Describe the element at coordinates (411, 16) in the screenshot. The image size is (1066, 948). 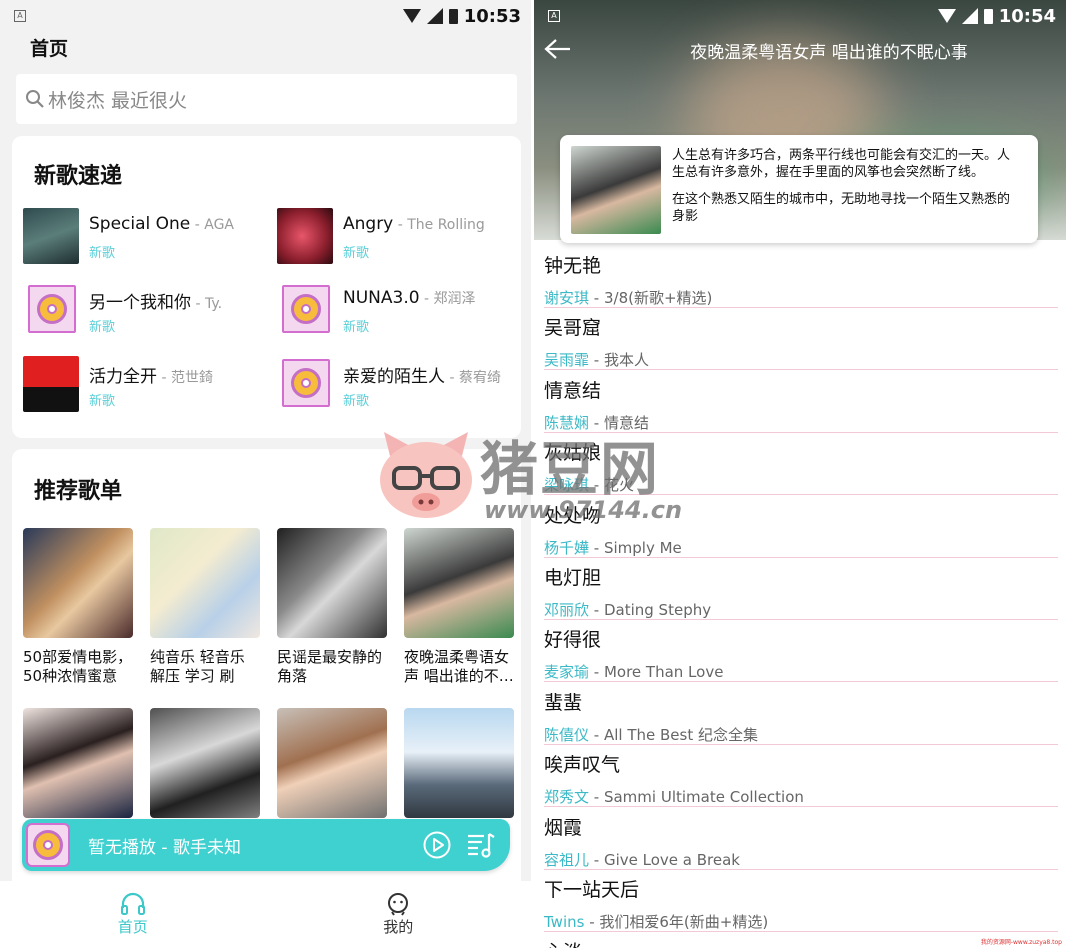
I see `wifi-icon` at that location.